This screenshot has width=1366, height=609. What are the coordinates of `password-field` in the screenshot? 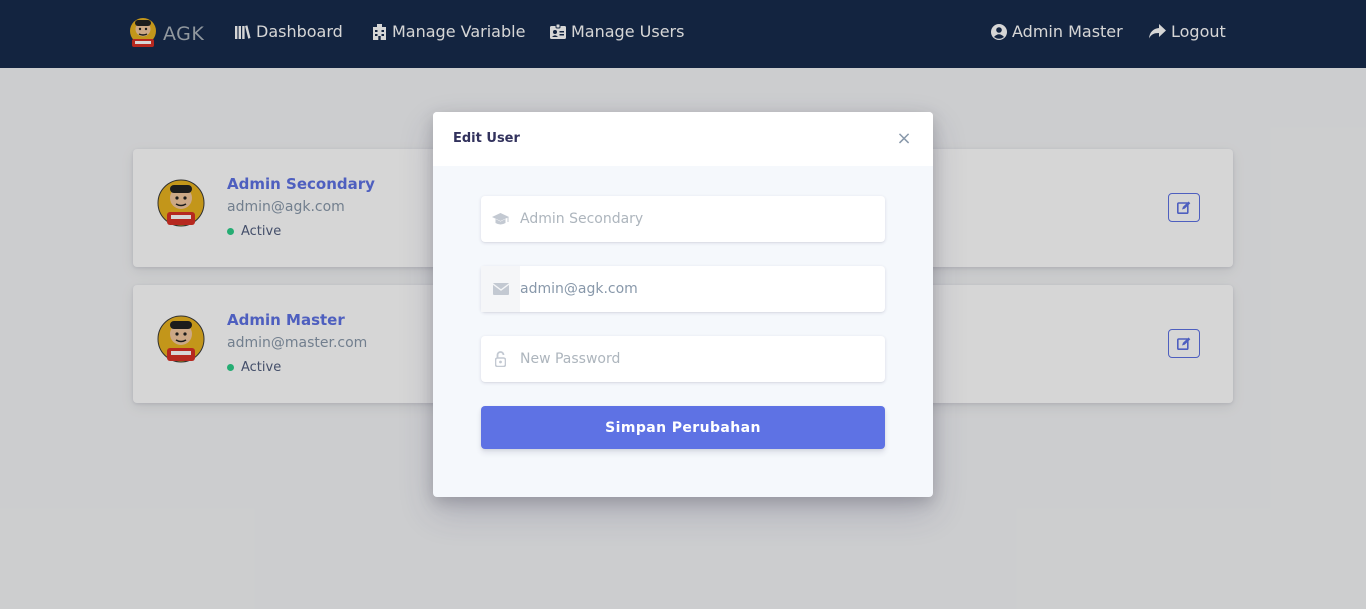 It's located at (683, 359).